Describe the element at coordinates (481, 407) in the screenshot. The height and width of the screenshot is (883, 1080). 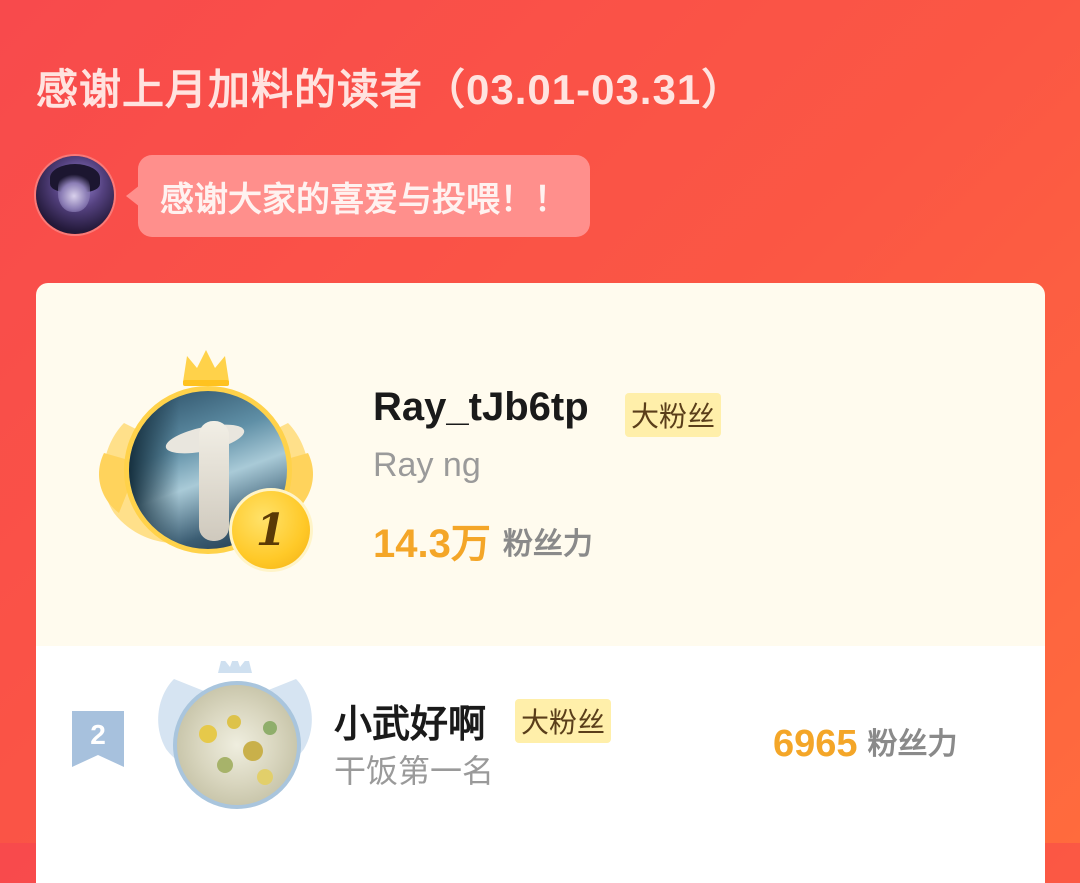
I see `rank-1-username: Ray_tJb6tp` at that location.